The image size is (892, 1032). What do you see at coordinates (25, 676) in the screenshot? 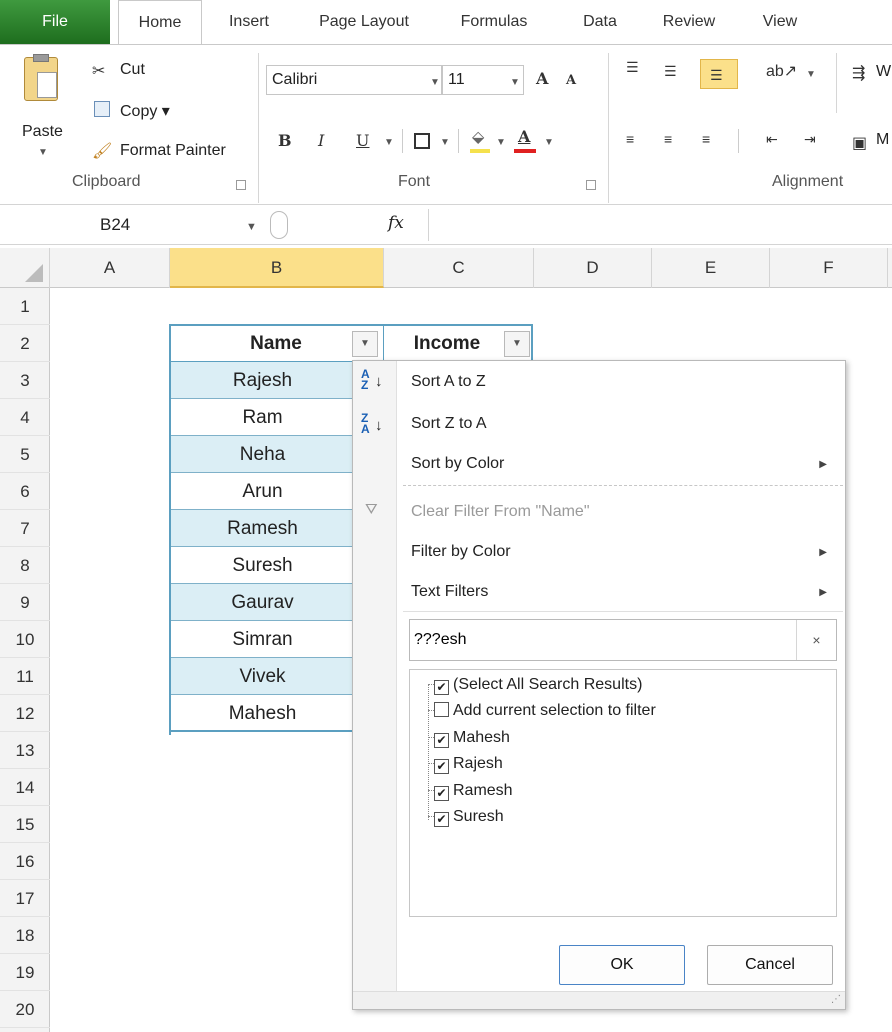
I see `row-header: 11` at bounding box center [25, 676].